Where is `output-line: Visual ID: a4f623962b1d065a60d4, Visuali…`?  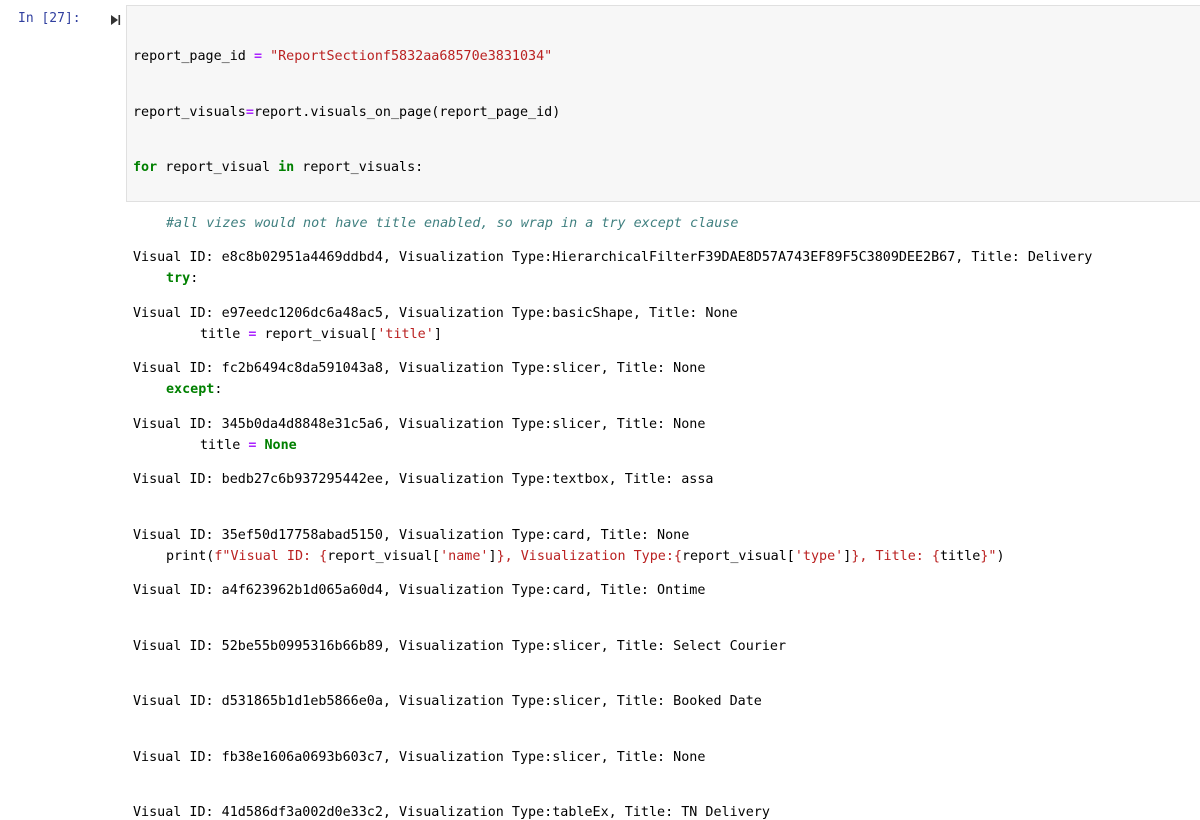 output-line: Visual ID: a4f623962b1d065a60d4, Visuali… is located at coordinates (419, 590).